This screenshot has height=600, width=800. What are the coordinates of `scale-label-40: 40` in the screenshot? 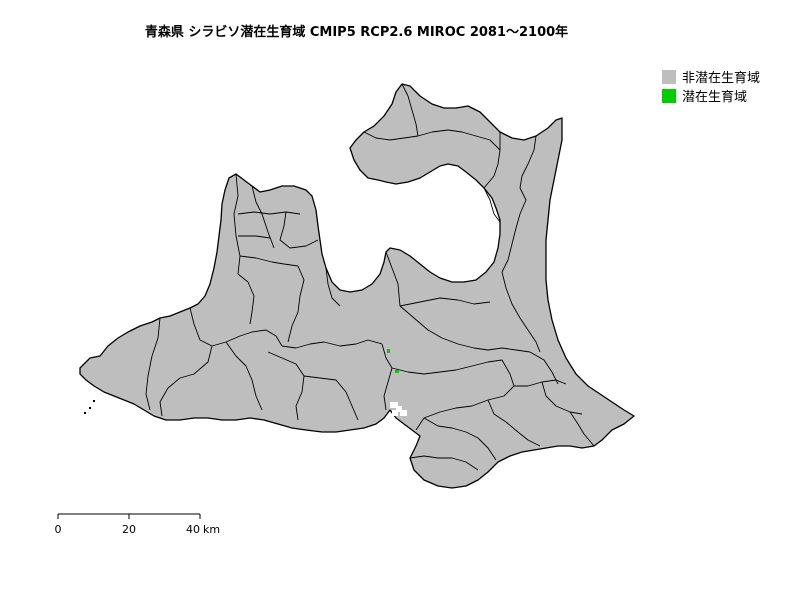 It's located at (193, 529).